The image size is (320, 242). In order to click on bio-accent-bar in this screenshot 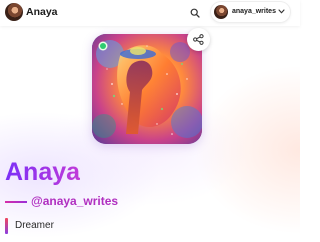, I will do `click(6, 226)`.